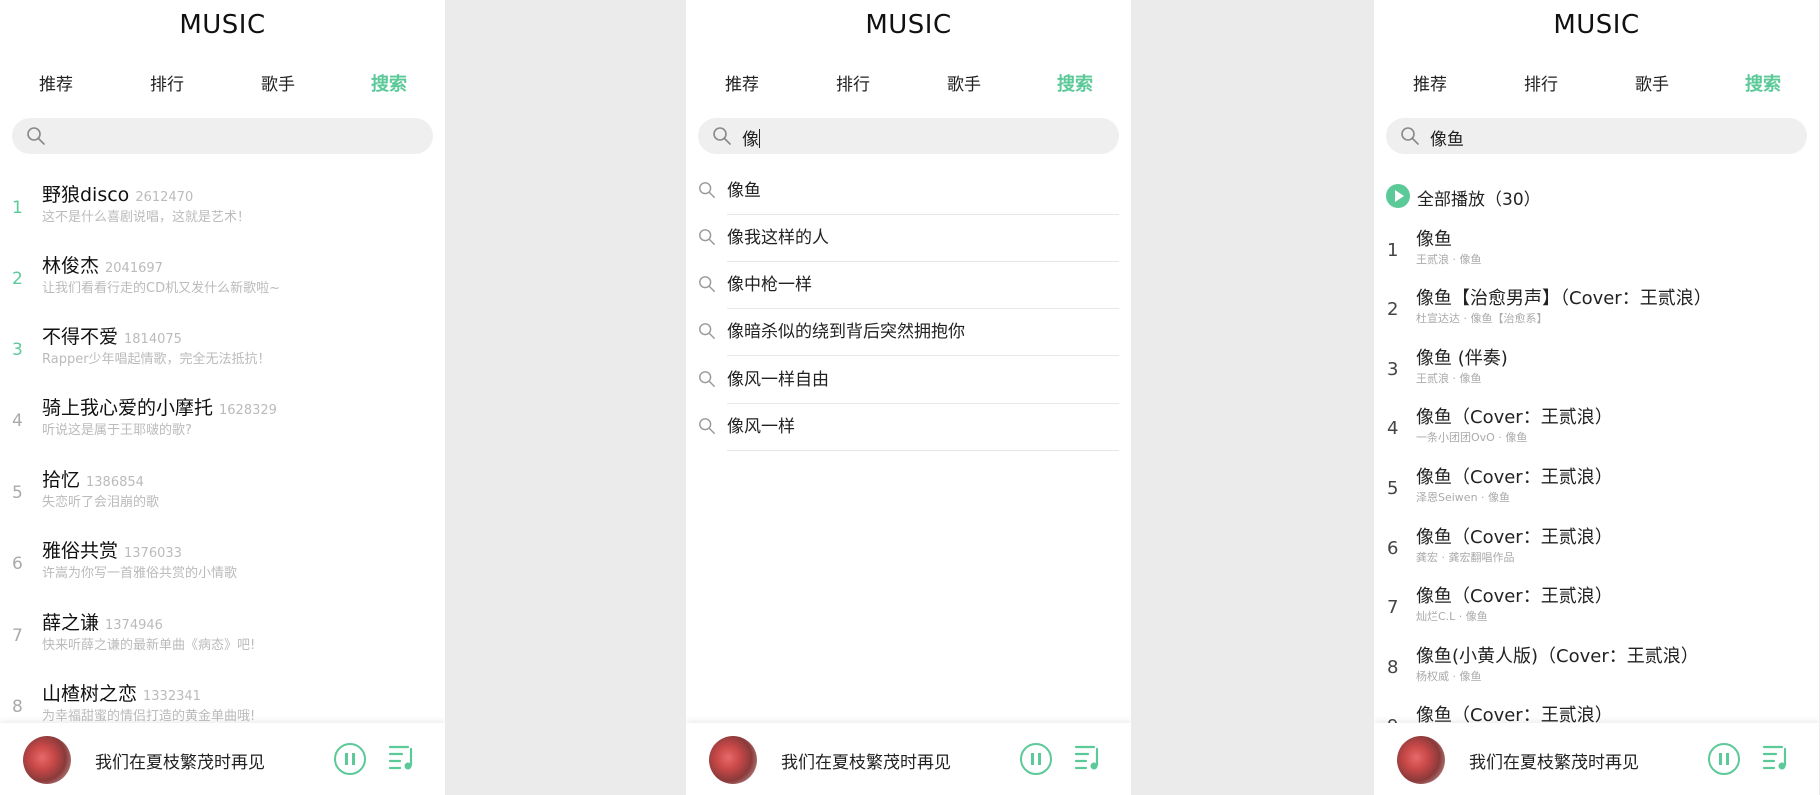 This screenshot has width=1820, height=795. I want to click on song-index: 5, so click(1393, 488).